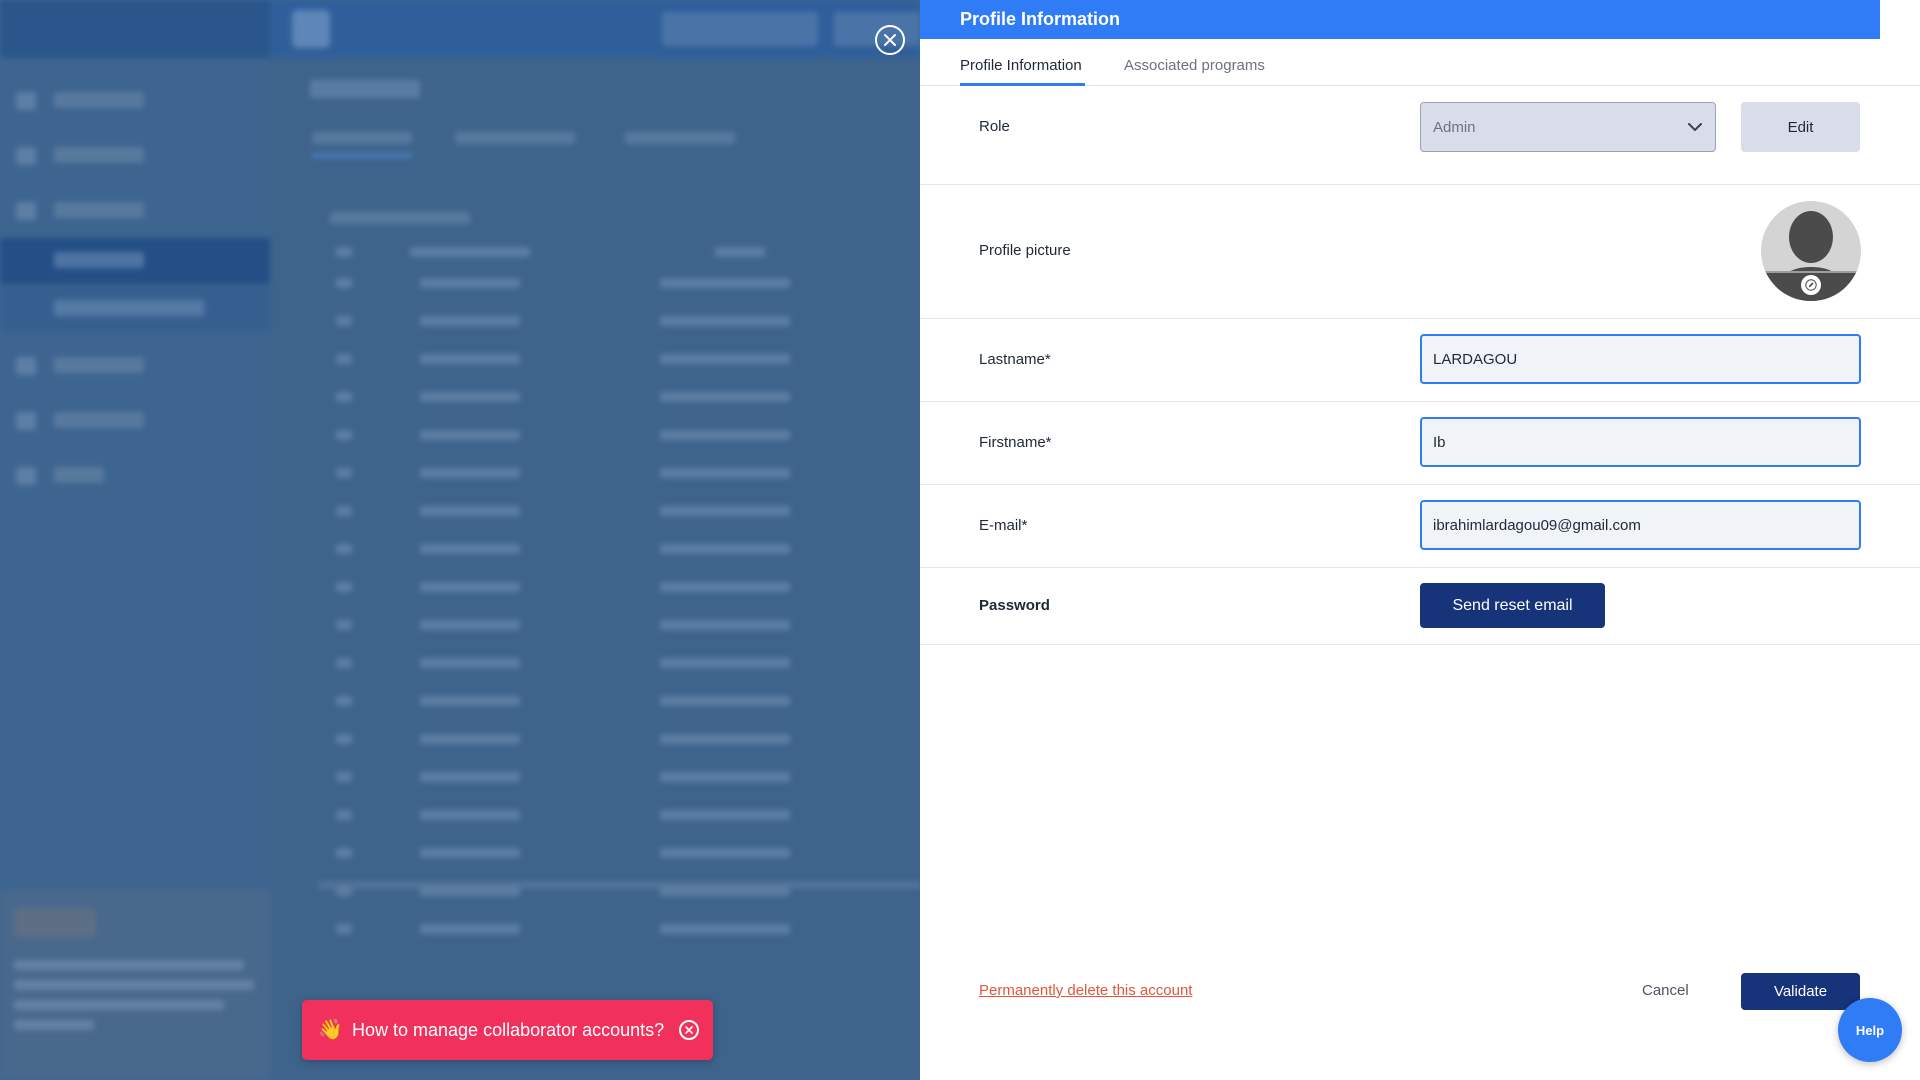 This screenshot has width=1920, height=1080. I want to click on help-toast: 👋 How to manage collaborator accounts?, so click(507, 1030).